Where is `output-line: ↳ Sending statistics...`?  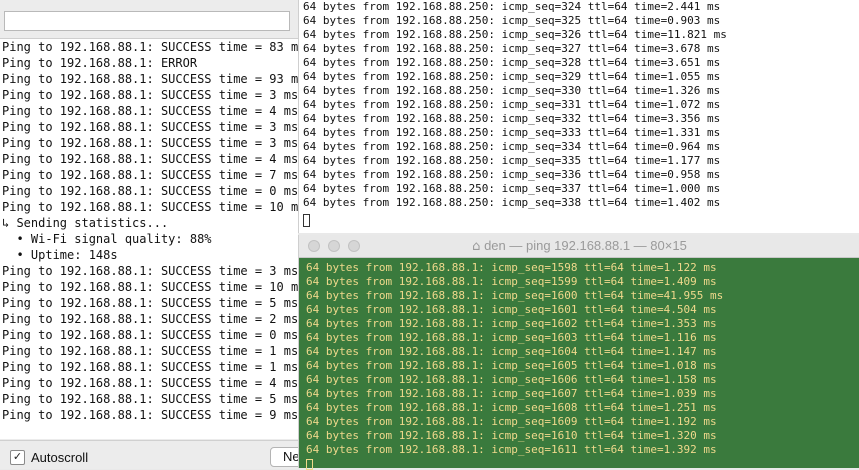 output-line: ↳ Sending statistics... is located at coordinates (85, 223).